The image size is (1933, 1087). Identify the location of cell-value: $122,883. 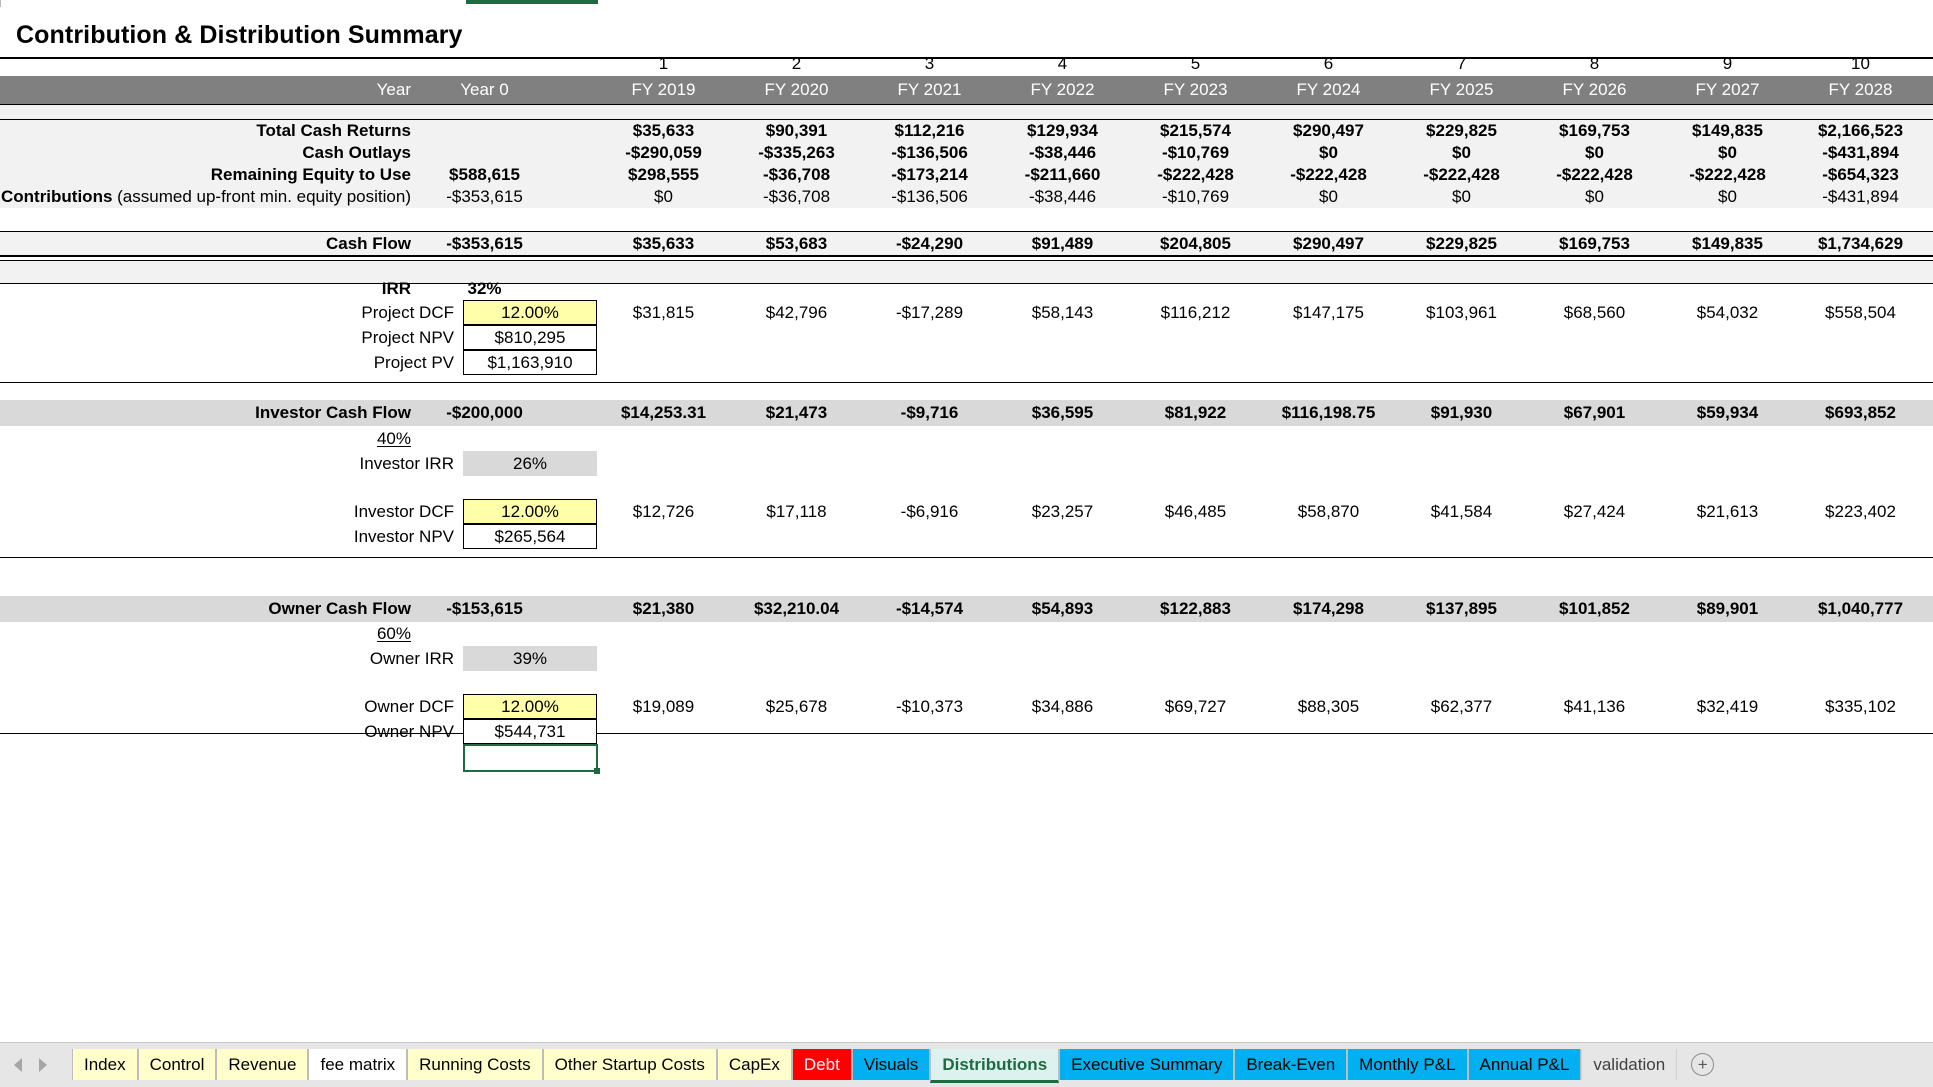
(1195, 609).